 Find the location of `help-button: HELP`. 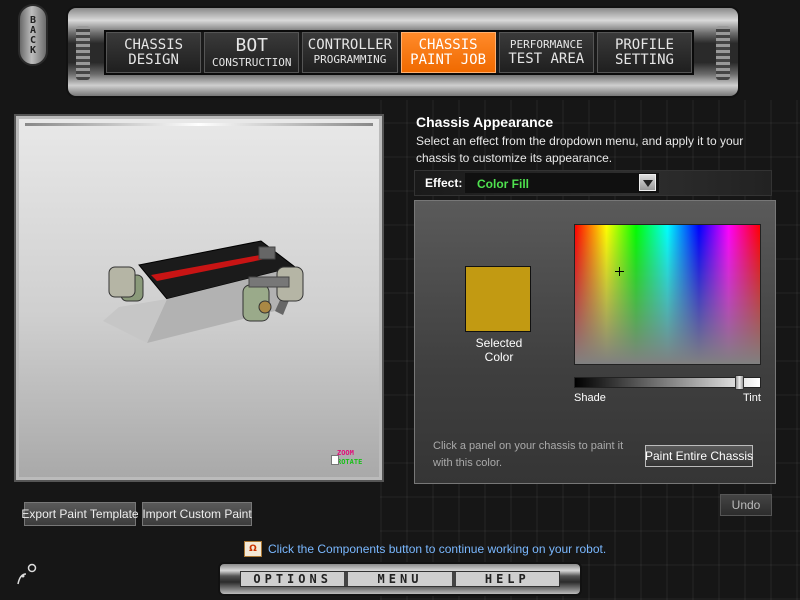

help-button: HELP is located at coordinates (507, 579).